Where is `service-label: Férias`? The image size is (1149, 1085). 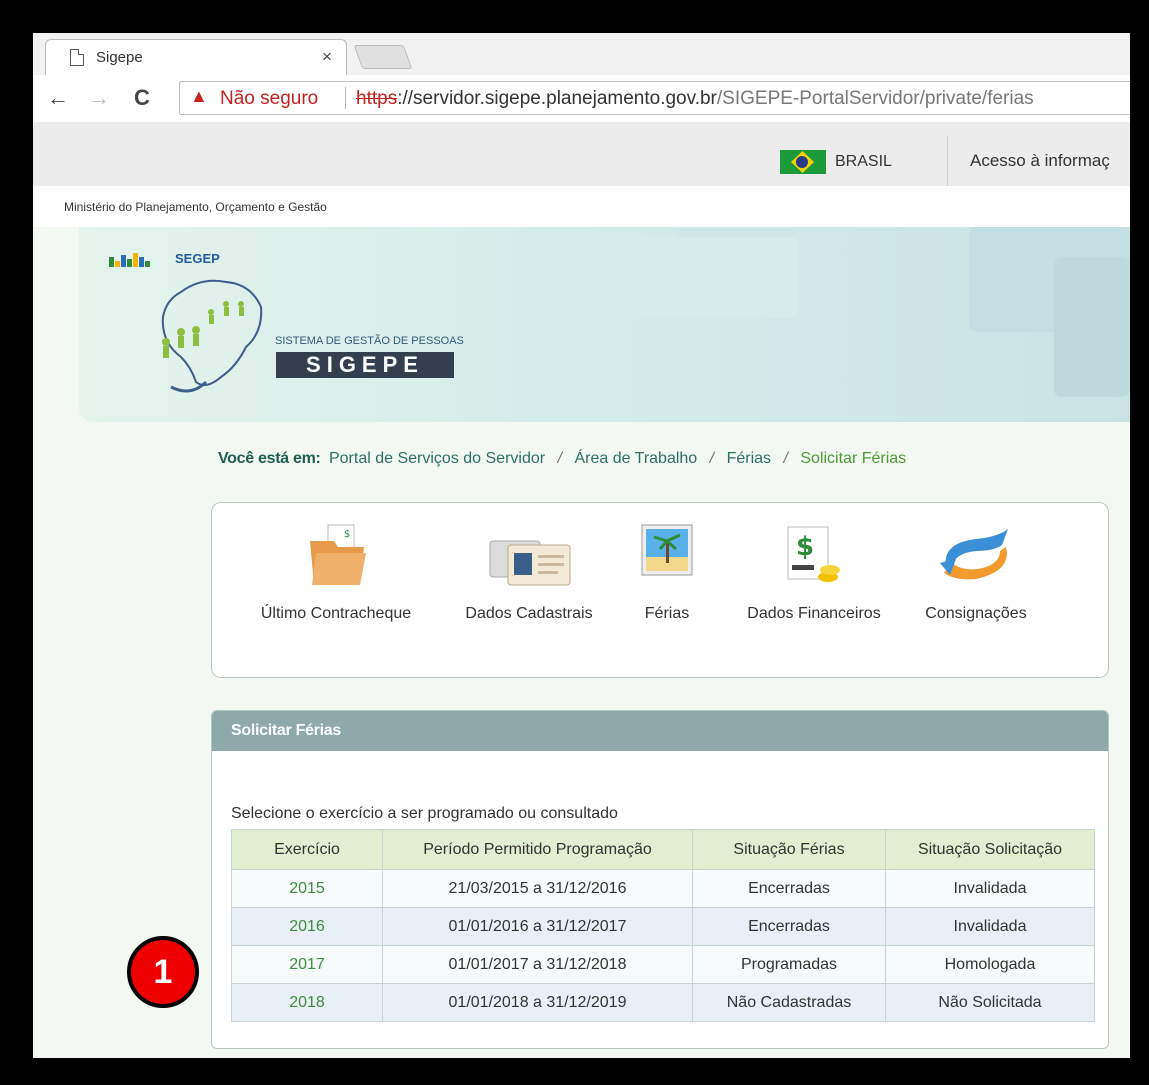
service-label: Férias is located at coordinates (667, 613).